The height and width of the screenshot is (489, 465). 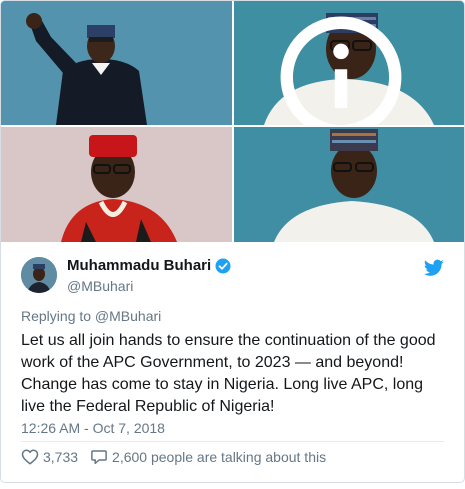 I want to click on author-handle: @MBuhari, so click(x=100, y=286).